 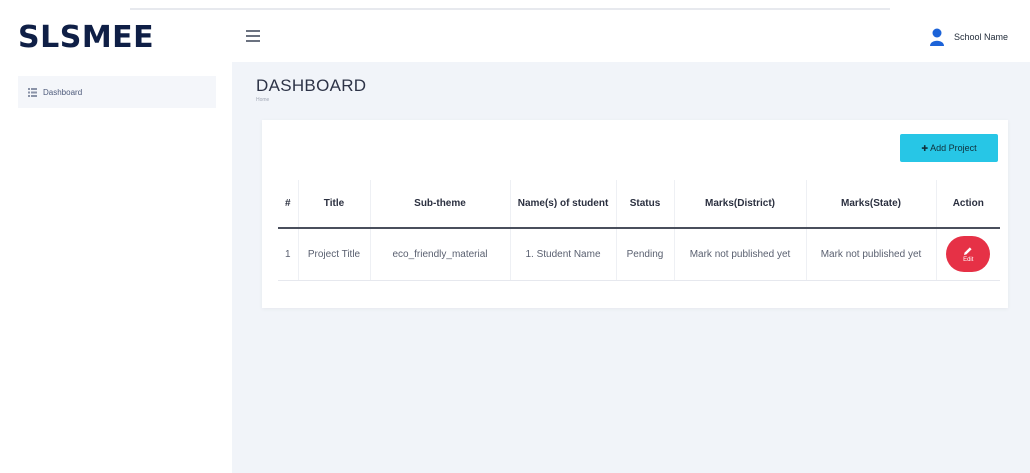 I want to click on breadcrumb: Home, so click(x=262, y=100).